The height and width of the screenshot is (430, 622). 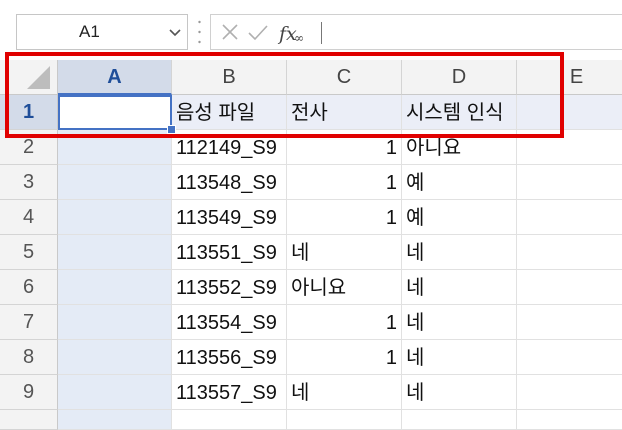 I want to click on cell-d8: 네, so click(x=459, y=357).